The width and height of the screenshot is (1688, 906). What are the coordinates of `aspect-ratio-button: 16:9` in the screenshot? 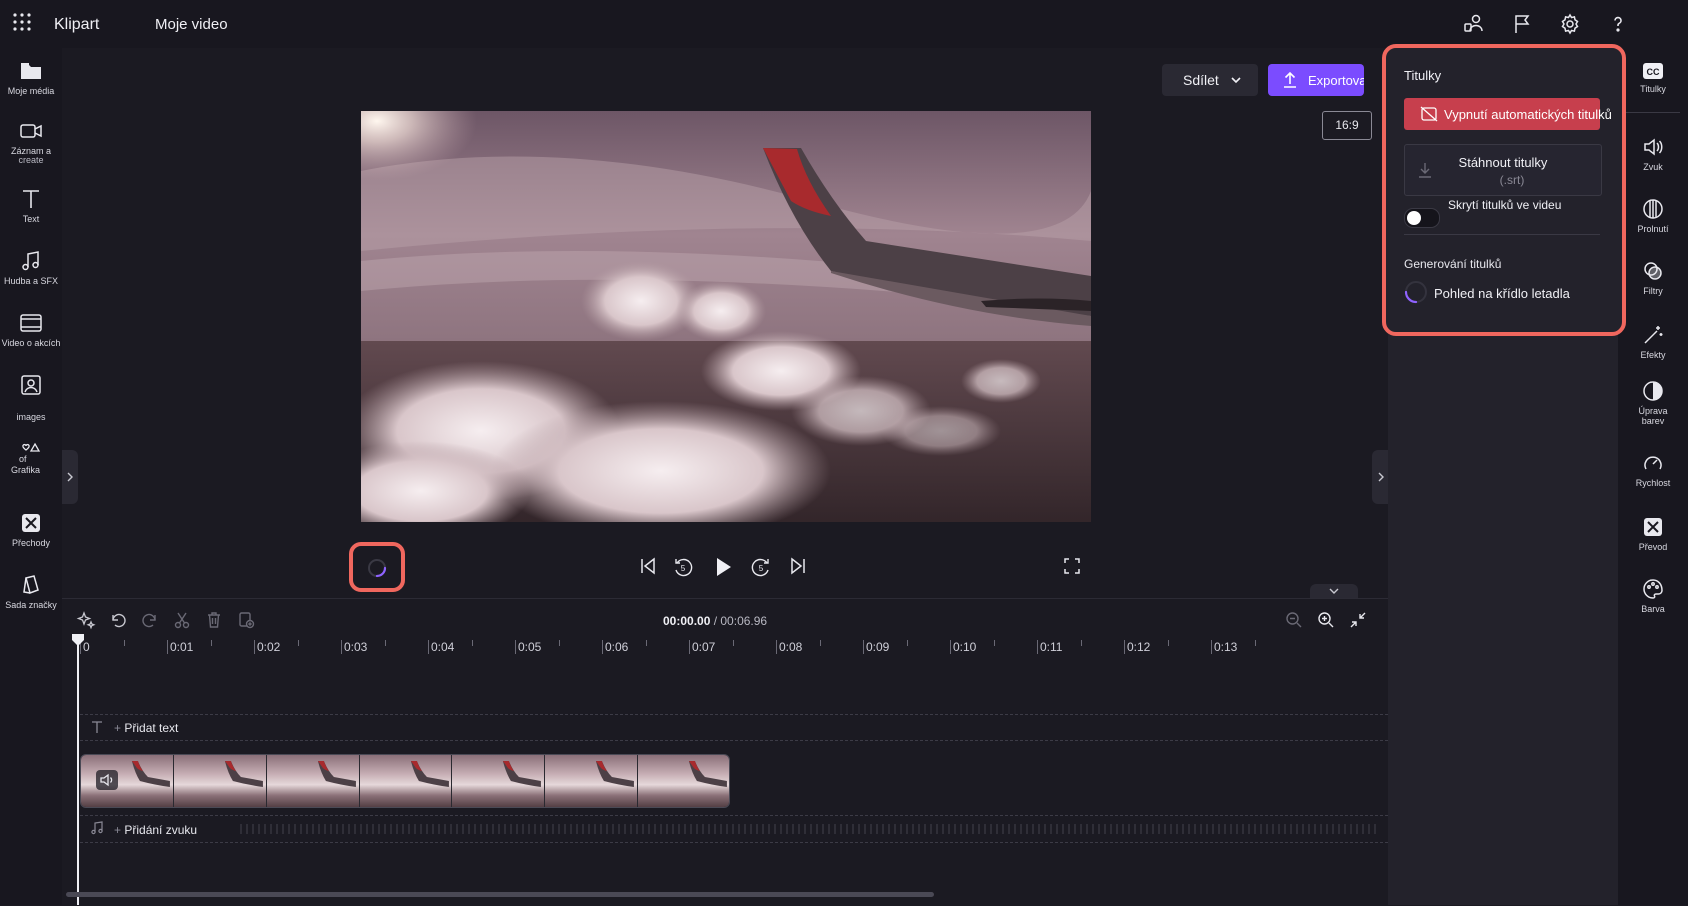 It's located at (1347, 125).